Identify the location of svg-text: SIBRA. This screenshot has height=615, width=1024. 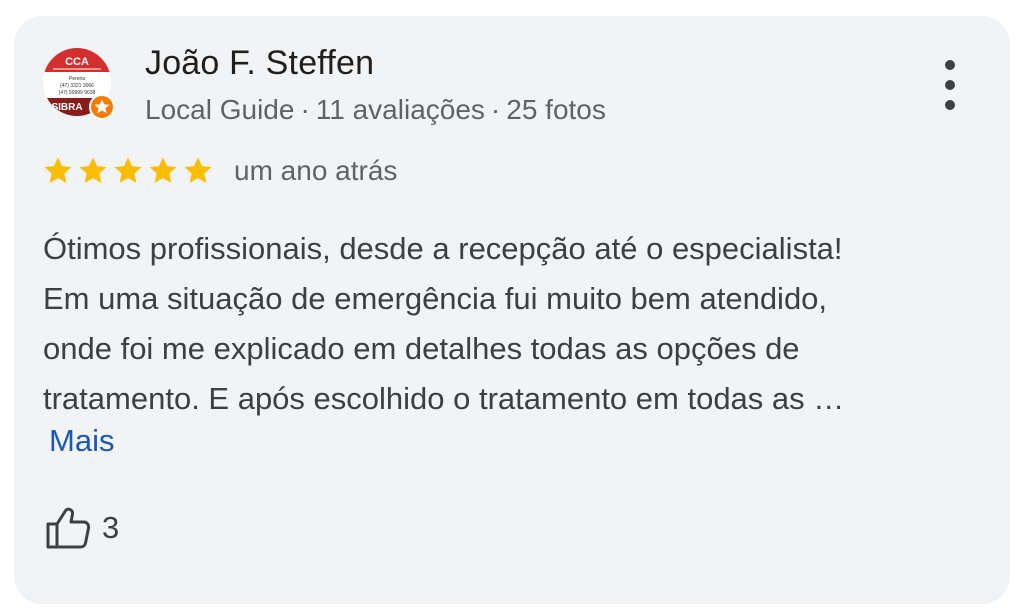
(66, 107).